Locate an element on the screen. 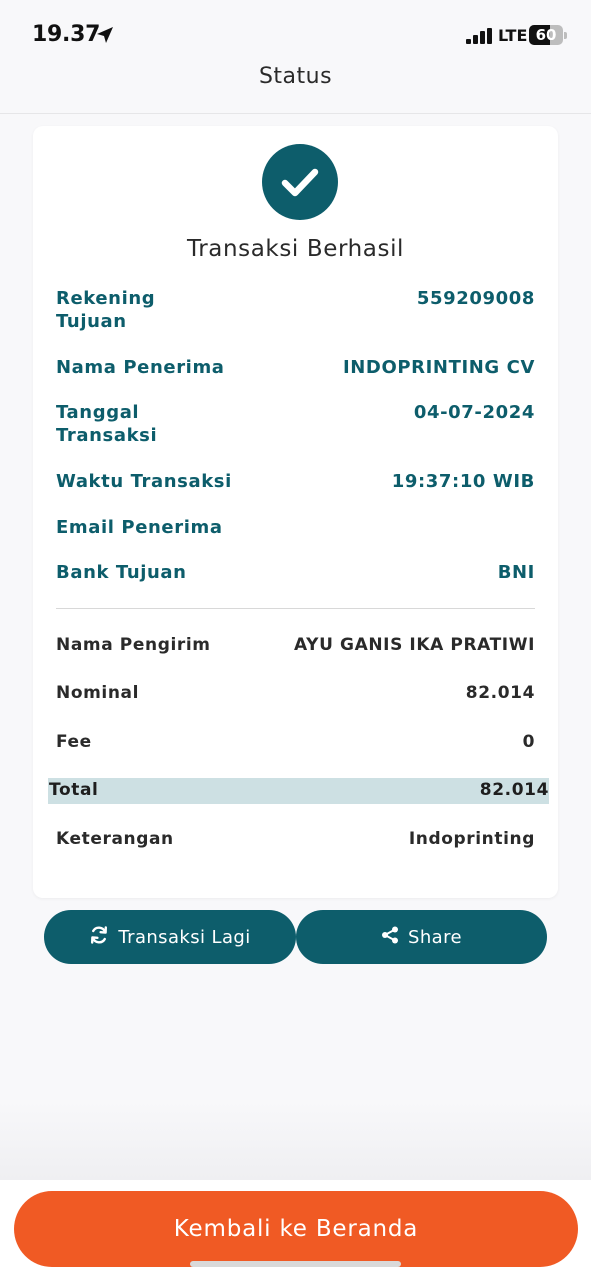 The image size is (591, 1280). bottom-fade is located at coordinates (295, 1140).